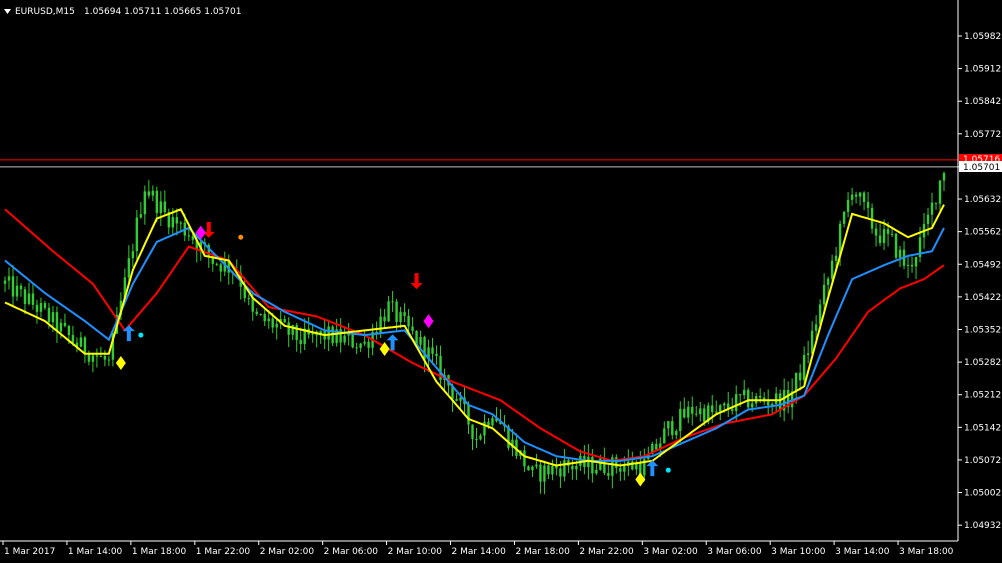 The height and width of the screenshot is (563, 1002). What do you see at coordinates (982, 461) in the screenshot?
I see `price-tick-label: 1.05072` at bounding box center [982, 461].